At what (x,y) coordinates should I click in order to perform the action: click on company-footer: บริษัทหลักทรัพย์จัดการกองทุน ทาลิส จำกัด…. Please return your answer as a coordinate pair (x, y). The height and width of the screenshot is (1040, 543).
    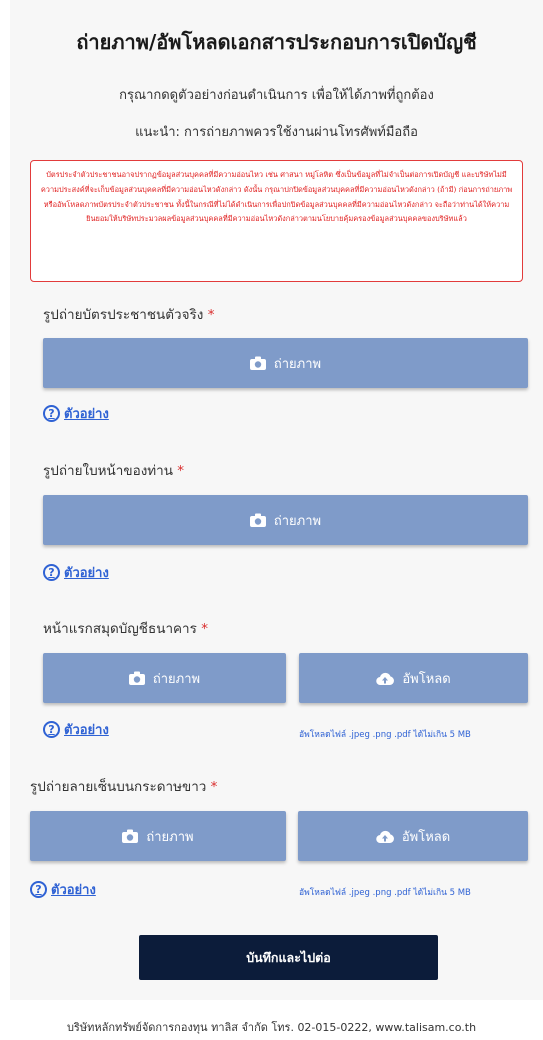
    Looking at the image, I should click on (271, 1027).